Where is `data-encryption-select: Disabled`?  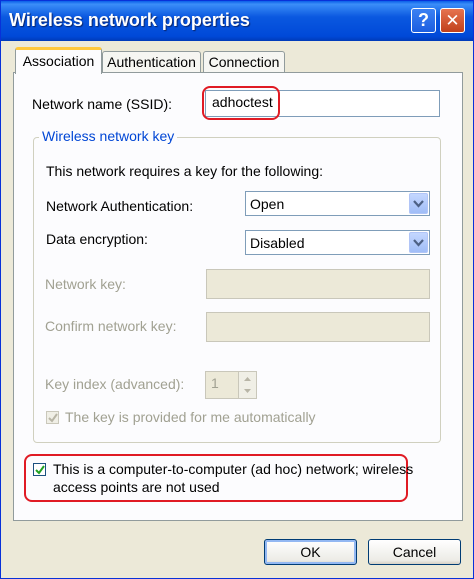
data-encryption-select: Disabled is located at coordinates (337, 242).